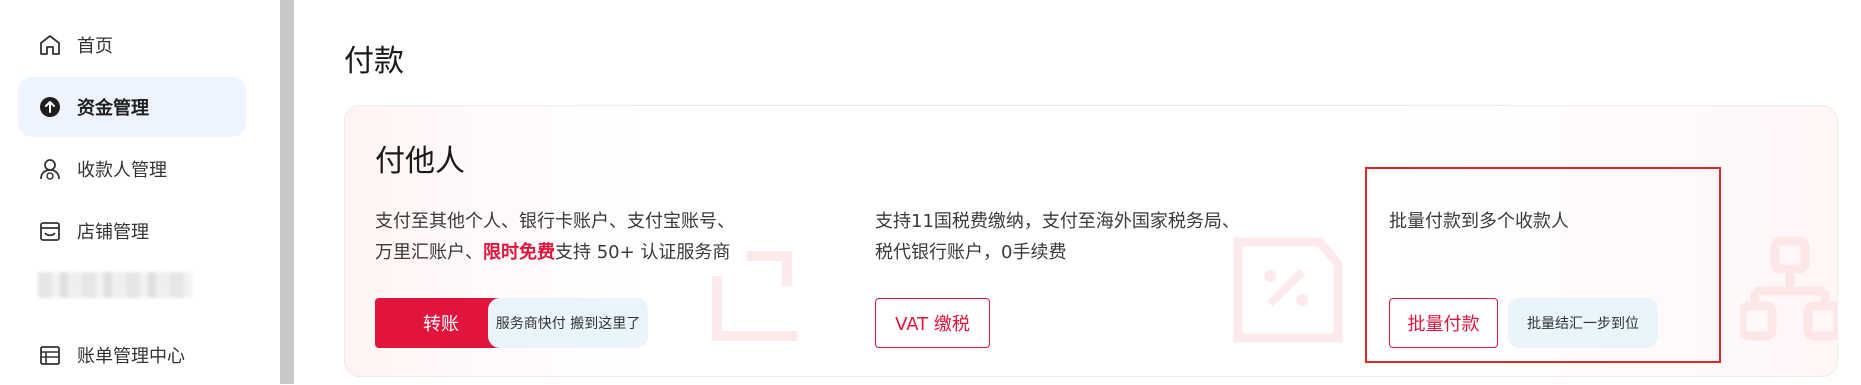  Describe the element at coordinates (50, 231) in the screenshot. I see `store-icon` at that location.